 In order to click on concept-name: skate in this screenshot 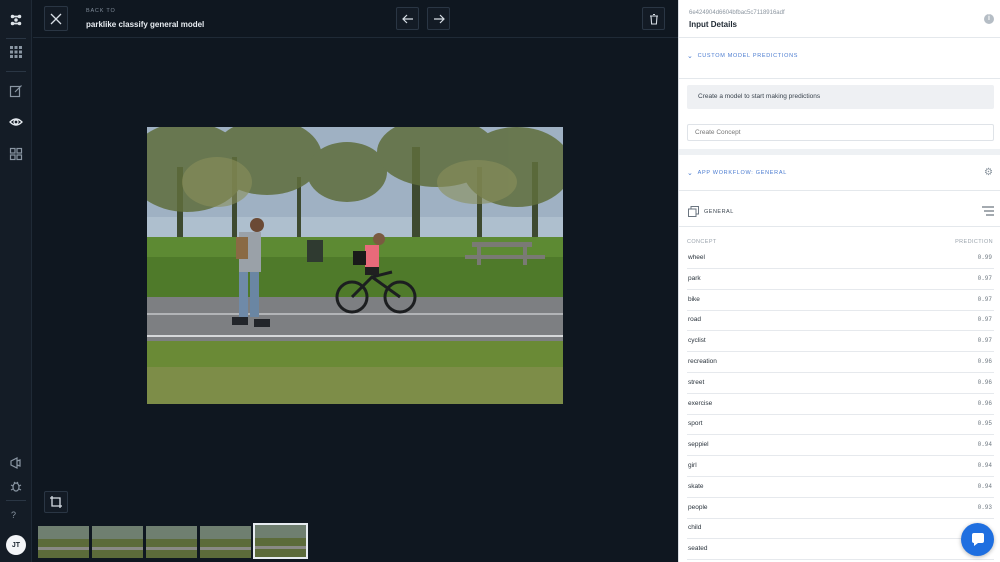, I will do `click(696, 486)`.